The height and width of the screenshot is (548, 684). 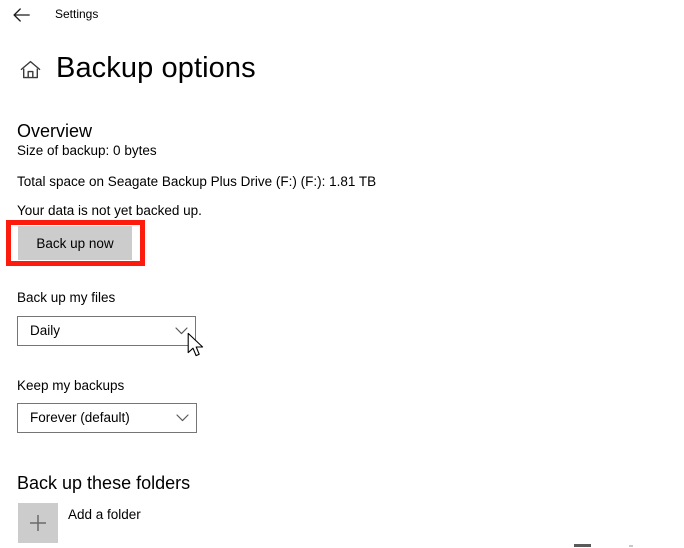 I want to click on backup-folders-heading: Back up these folders, so click(x=104, y=483).